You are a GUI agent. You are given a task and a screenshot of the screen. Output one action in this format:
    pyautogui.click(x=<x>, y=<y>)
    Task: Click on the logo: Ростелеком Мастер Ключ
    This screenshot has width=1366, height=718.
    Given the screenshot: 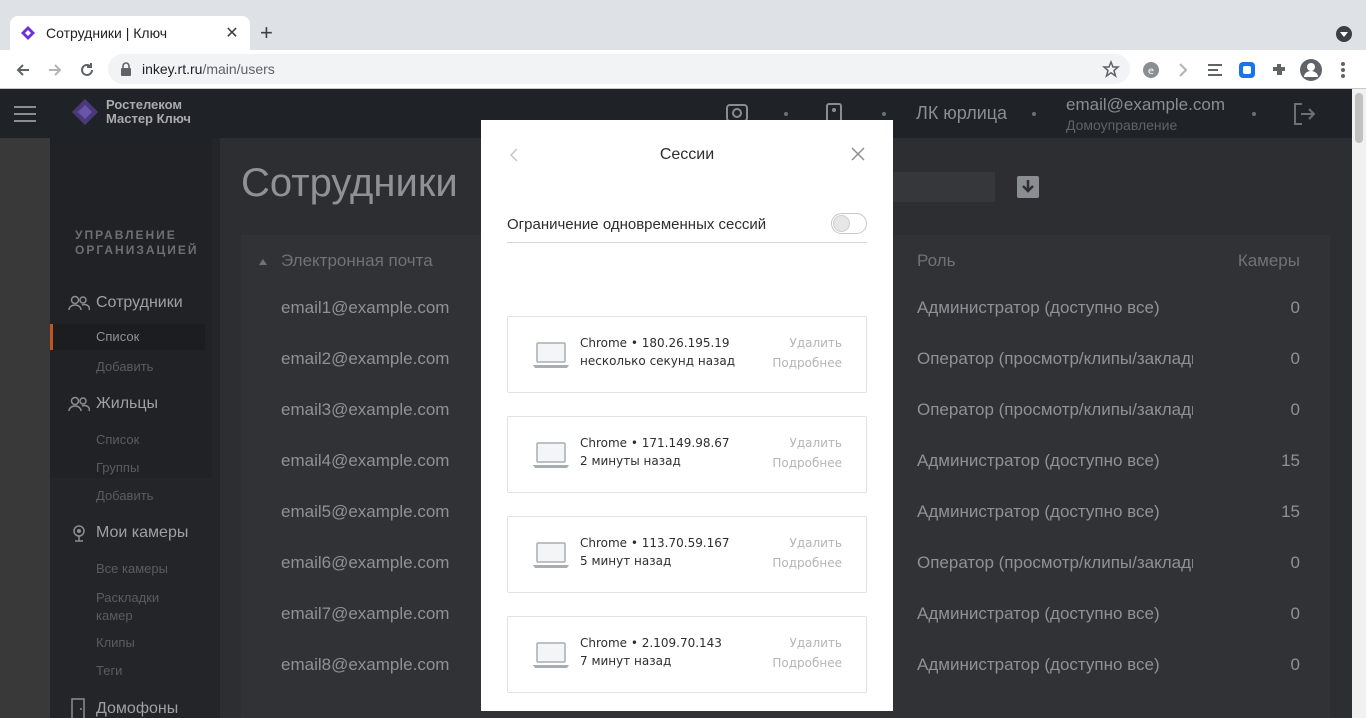 What is the action you would take?
    pyautogui.click(x=130, y=112)
    